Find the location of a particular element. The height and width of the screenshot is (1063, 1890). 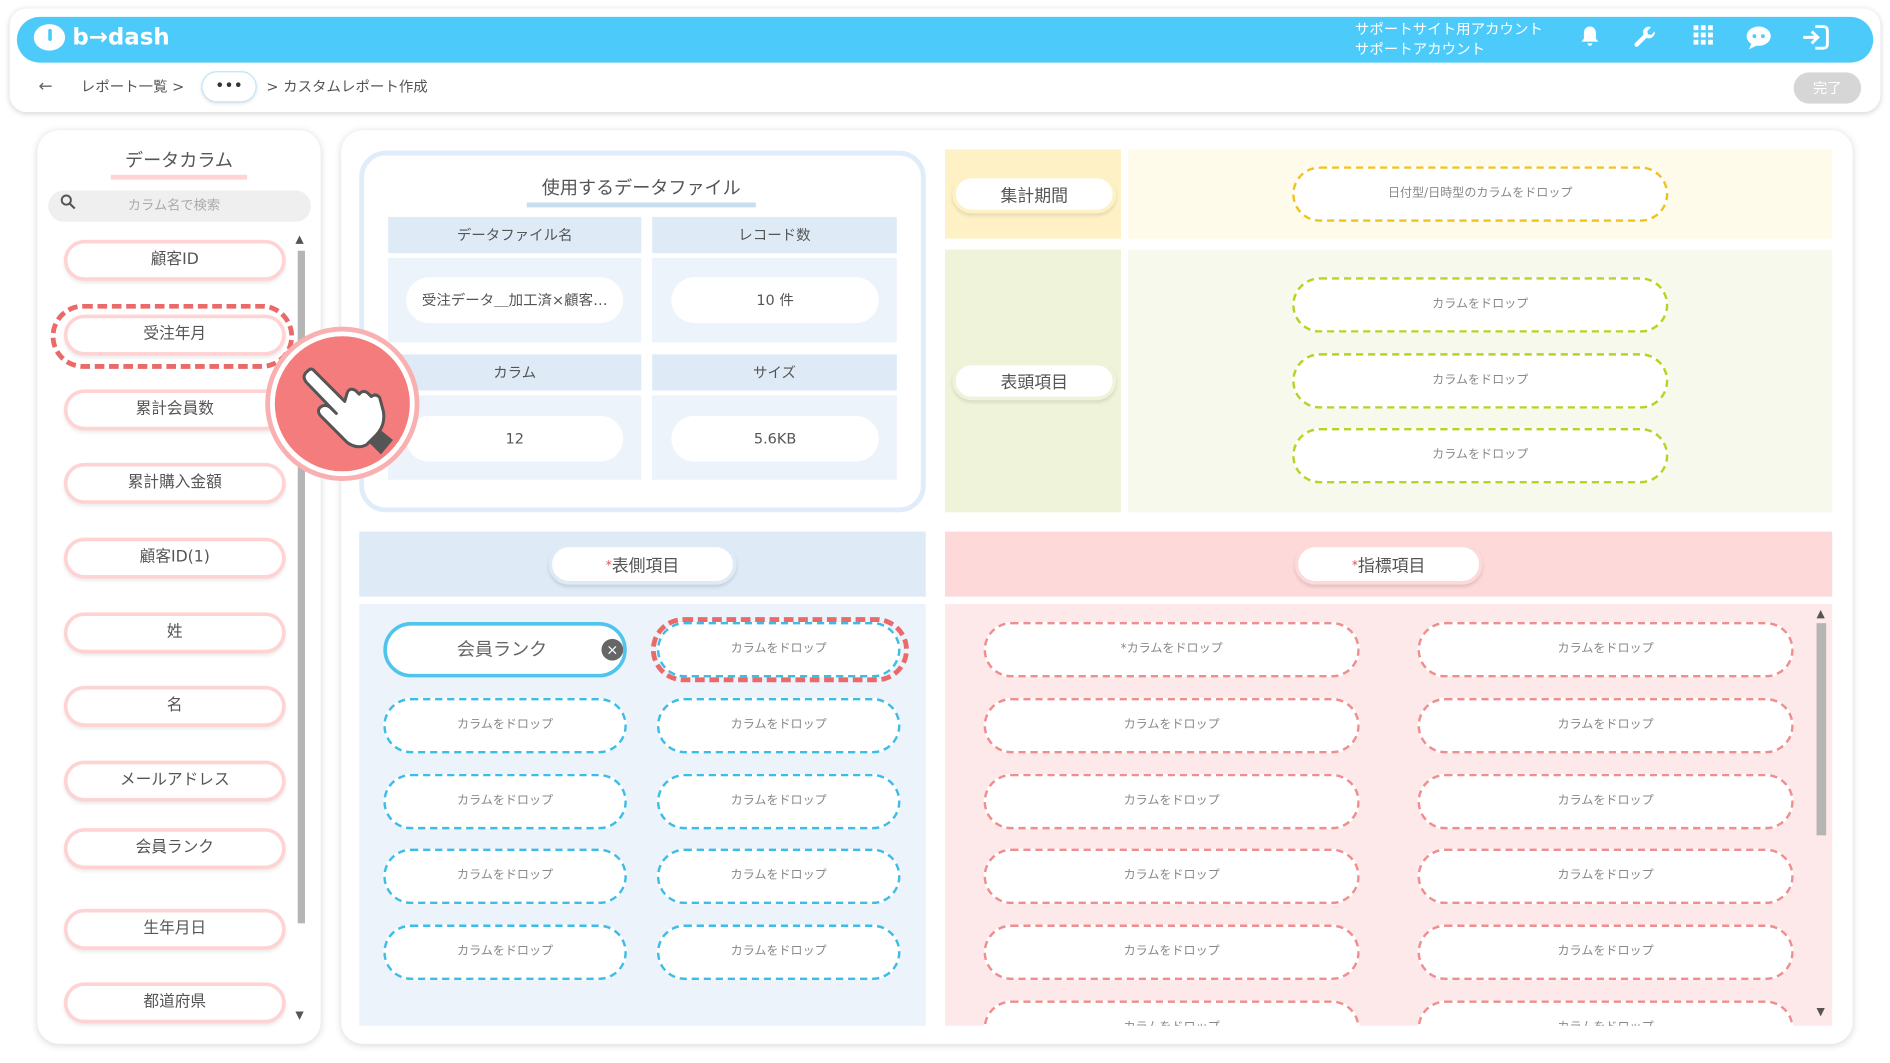

drop-target-highlight is located at coordinates (779, 650).